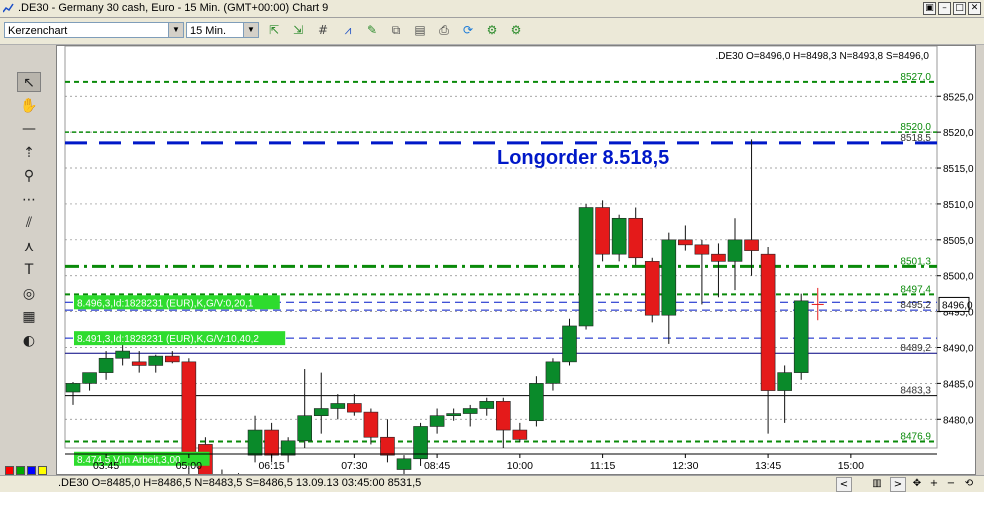  I want to click on x-tick-label: 10:00, so click(520, 466).